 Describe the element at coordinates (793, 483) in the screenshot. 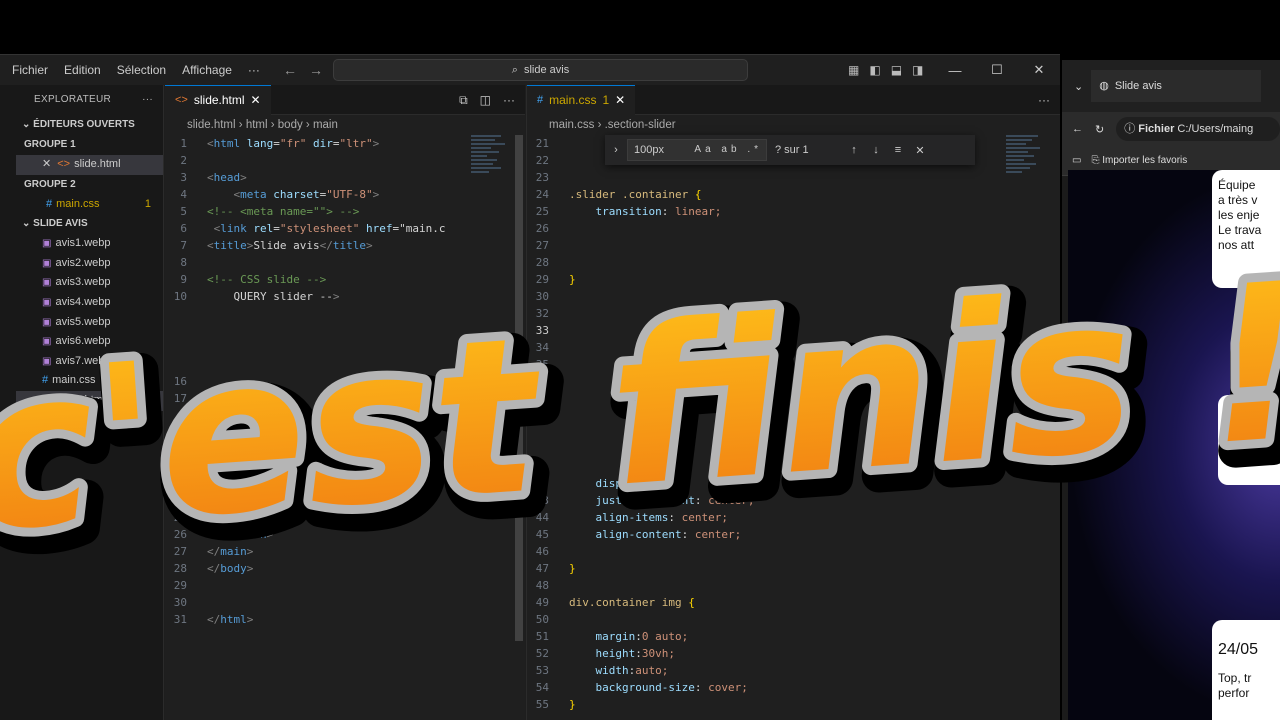

I see `code-line: display:grid;` at that location.